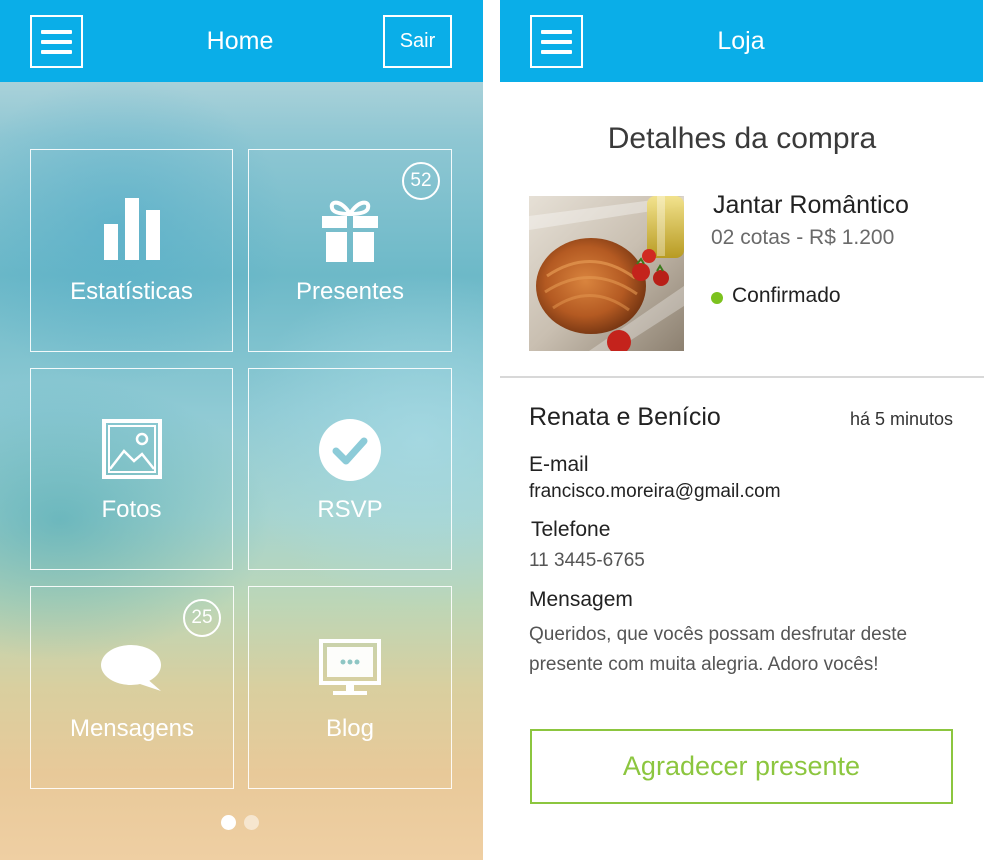 Image resolution: width=984 pixels, height=860 pixels. I want to click on tile-blog: Blog, so click(350, 687).